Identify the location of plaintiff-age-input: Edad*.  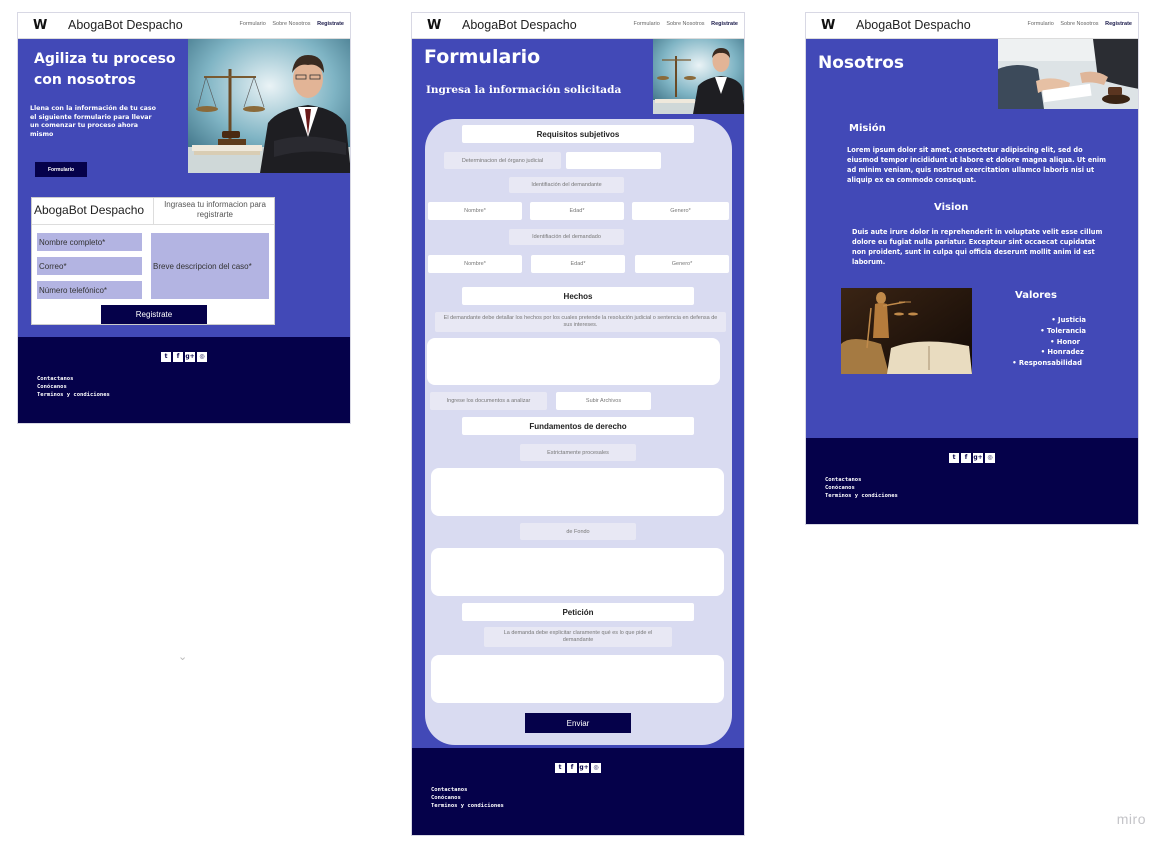
(577, 211).